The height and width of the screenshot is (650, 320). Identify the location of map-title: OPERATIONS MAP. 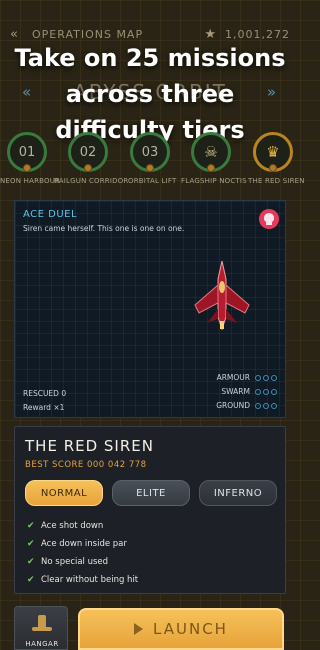
(88, 34).